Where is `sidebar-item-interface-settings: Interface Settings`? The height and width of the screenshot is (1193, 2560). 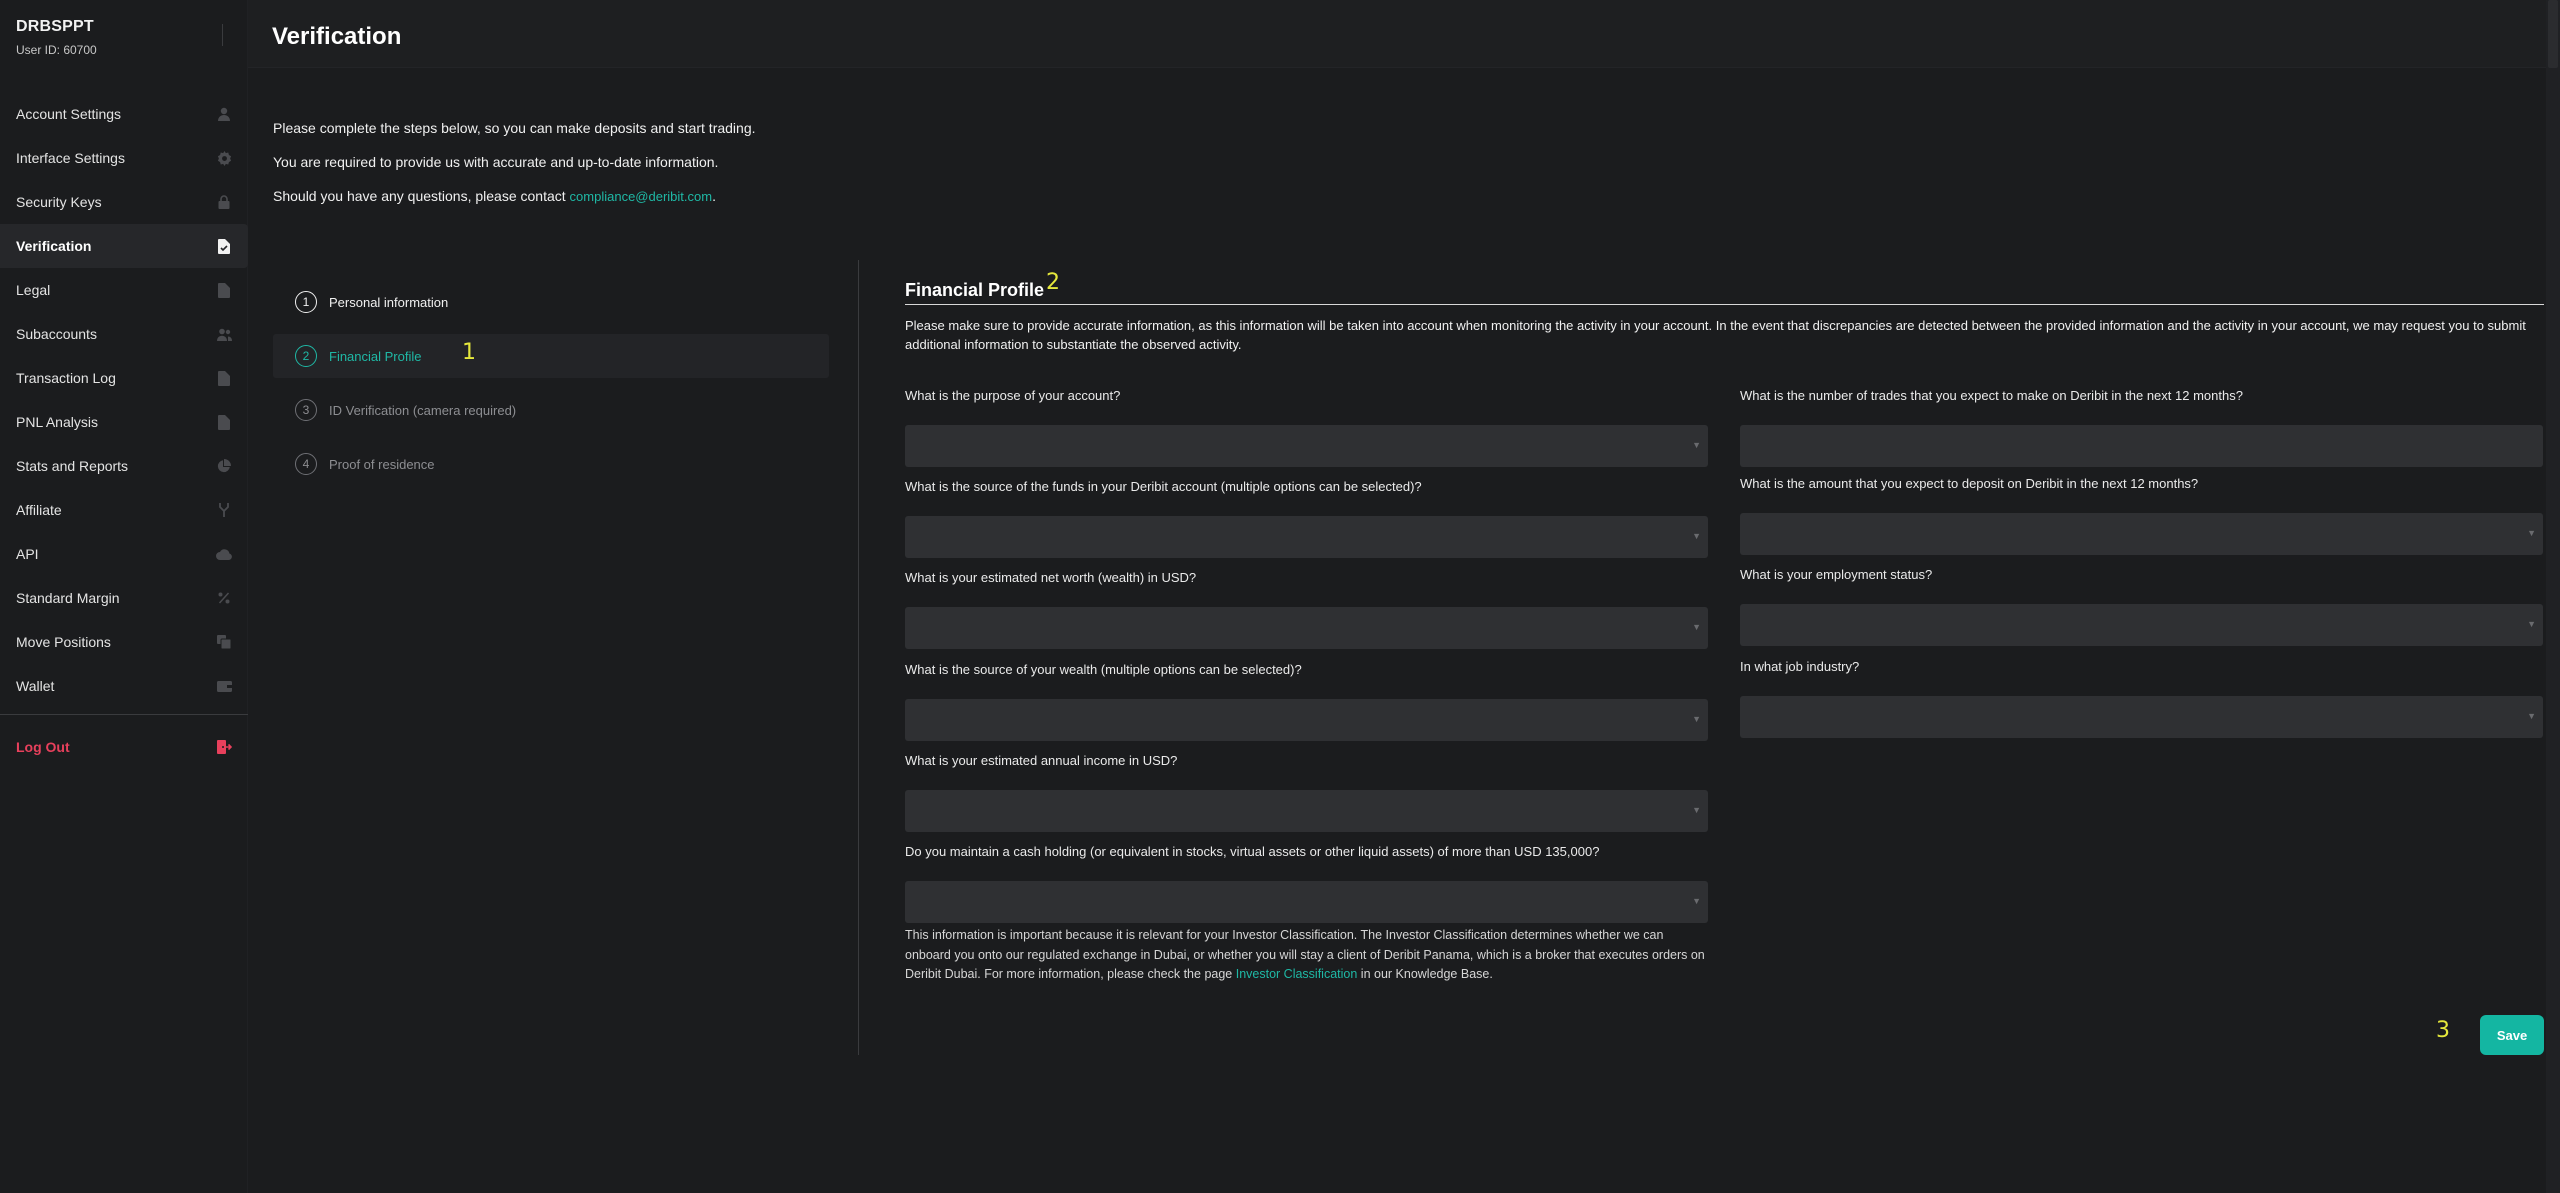 sidebar-item-interface-settings: Interface Settings is located at coordinates (124, 158).